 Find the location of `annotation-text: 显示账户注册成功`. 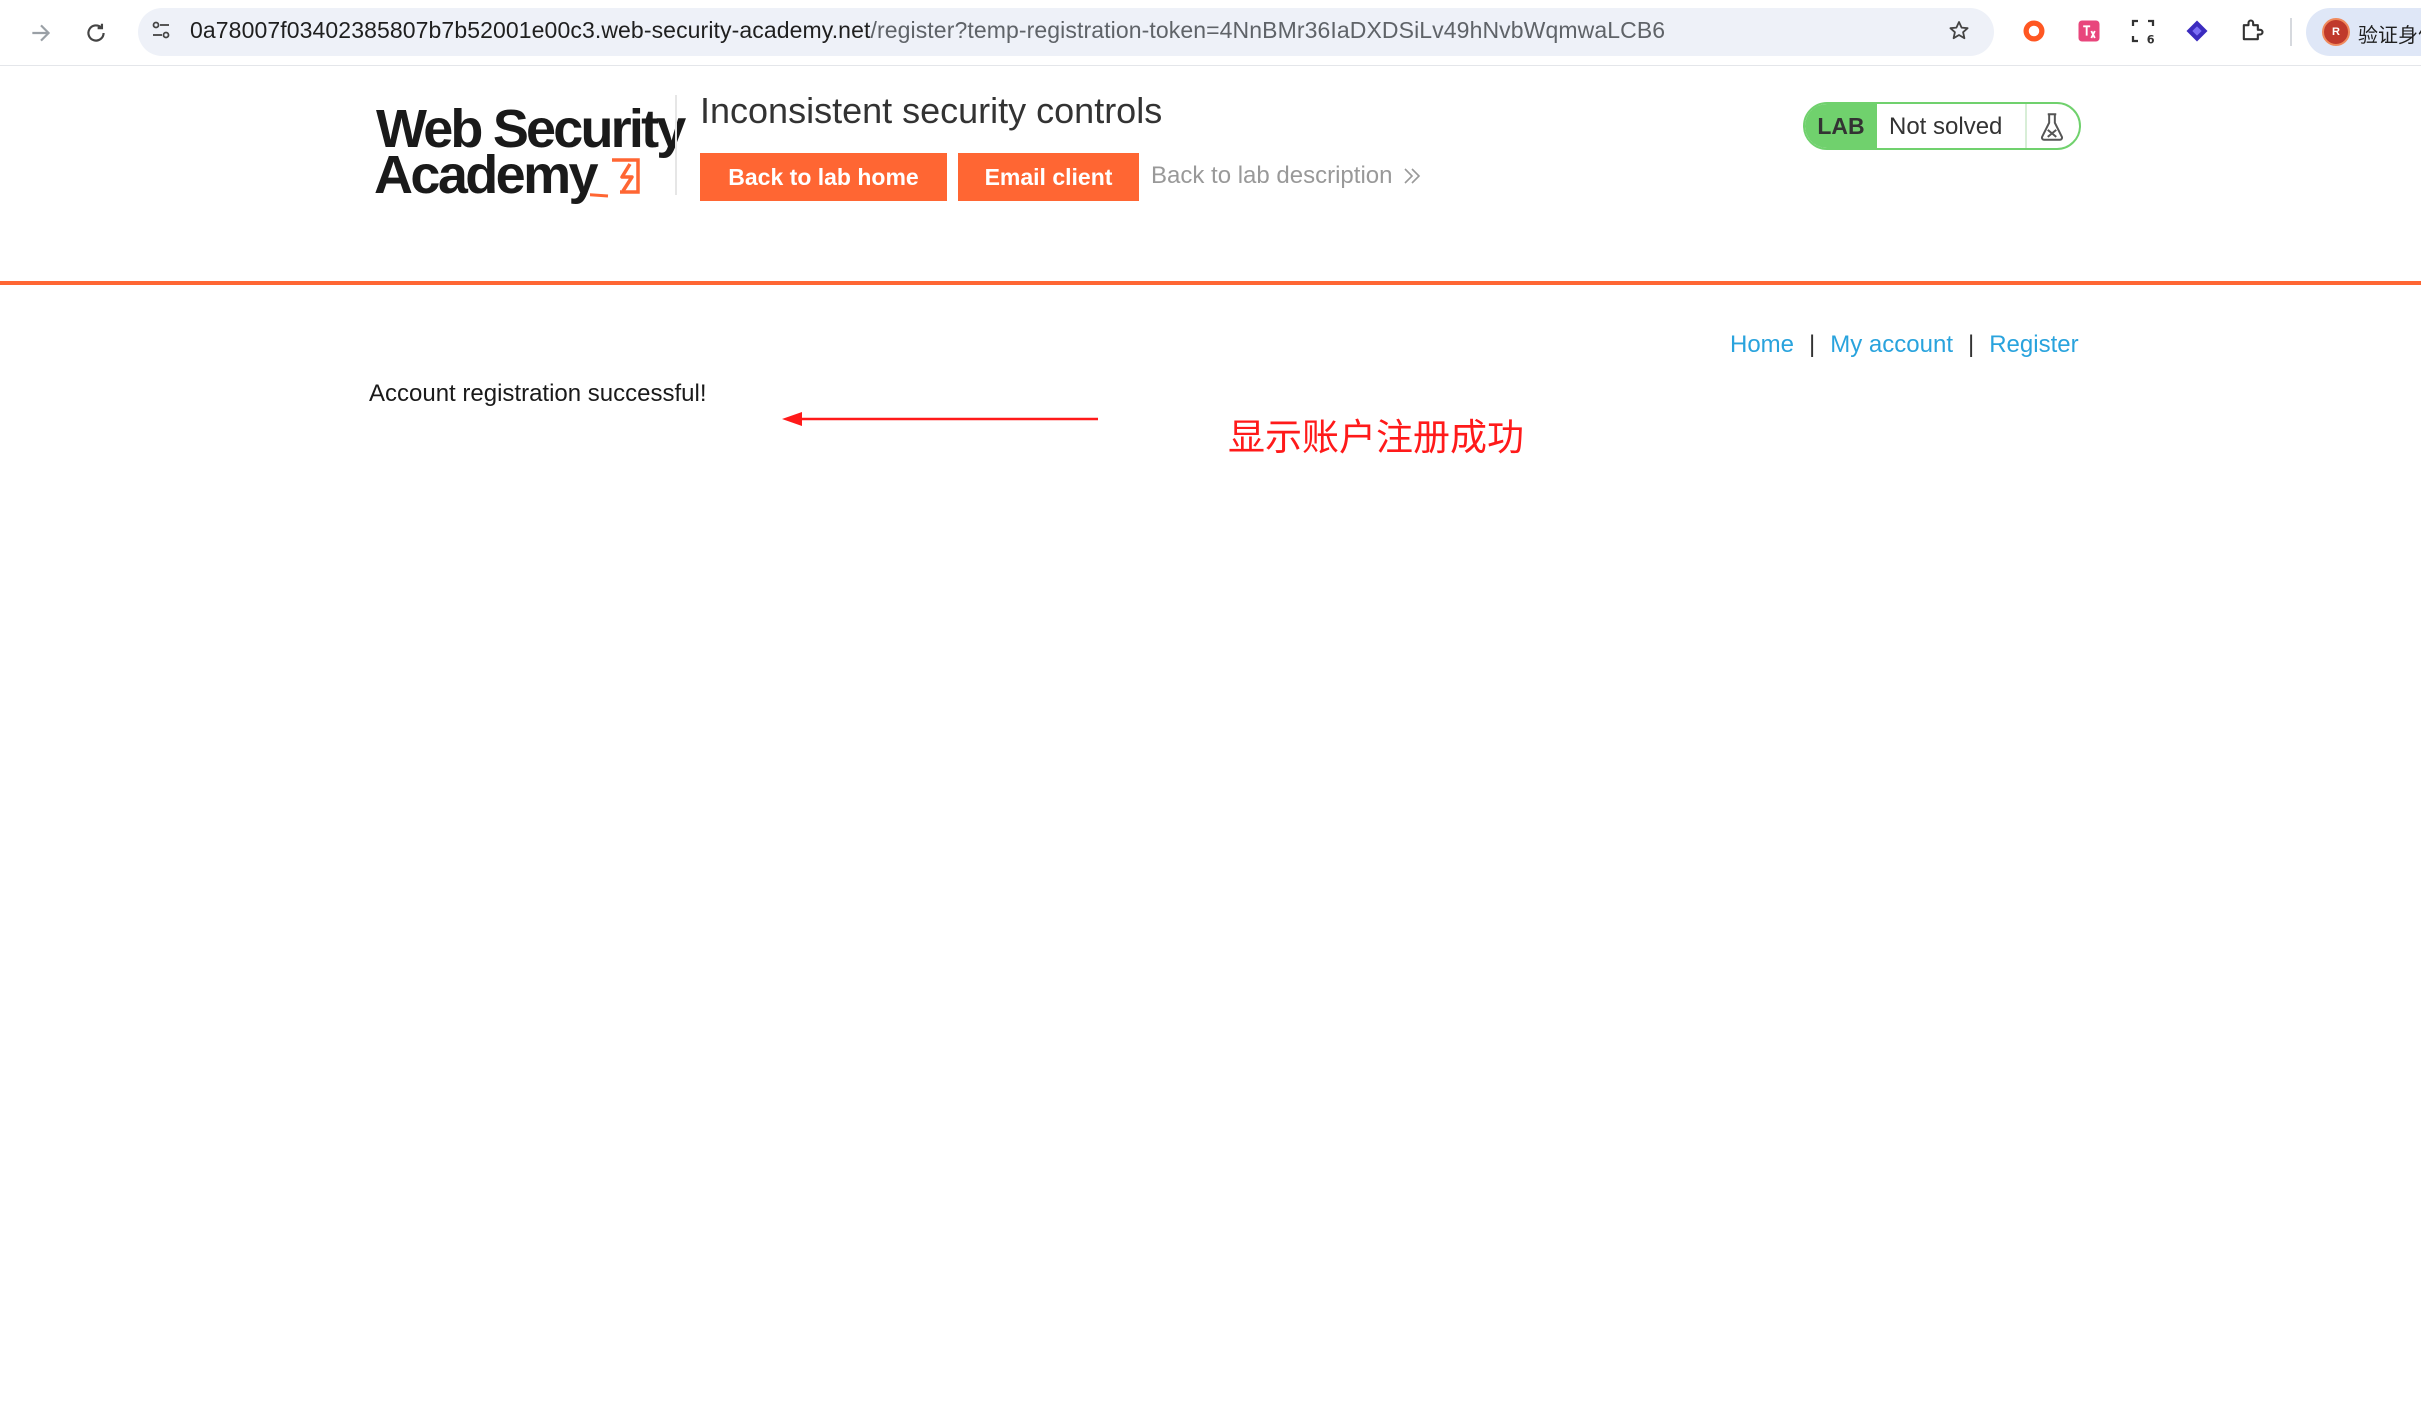

annotation-text: 显示账户注册成功 is located at coordinates (1376, 437).